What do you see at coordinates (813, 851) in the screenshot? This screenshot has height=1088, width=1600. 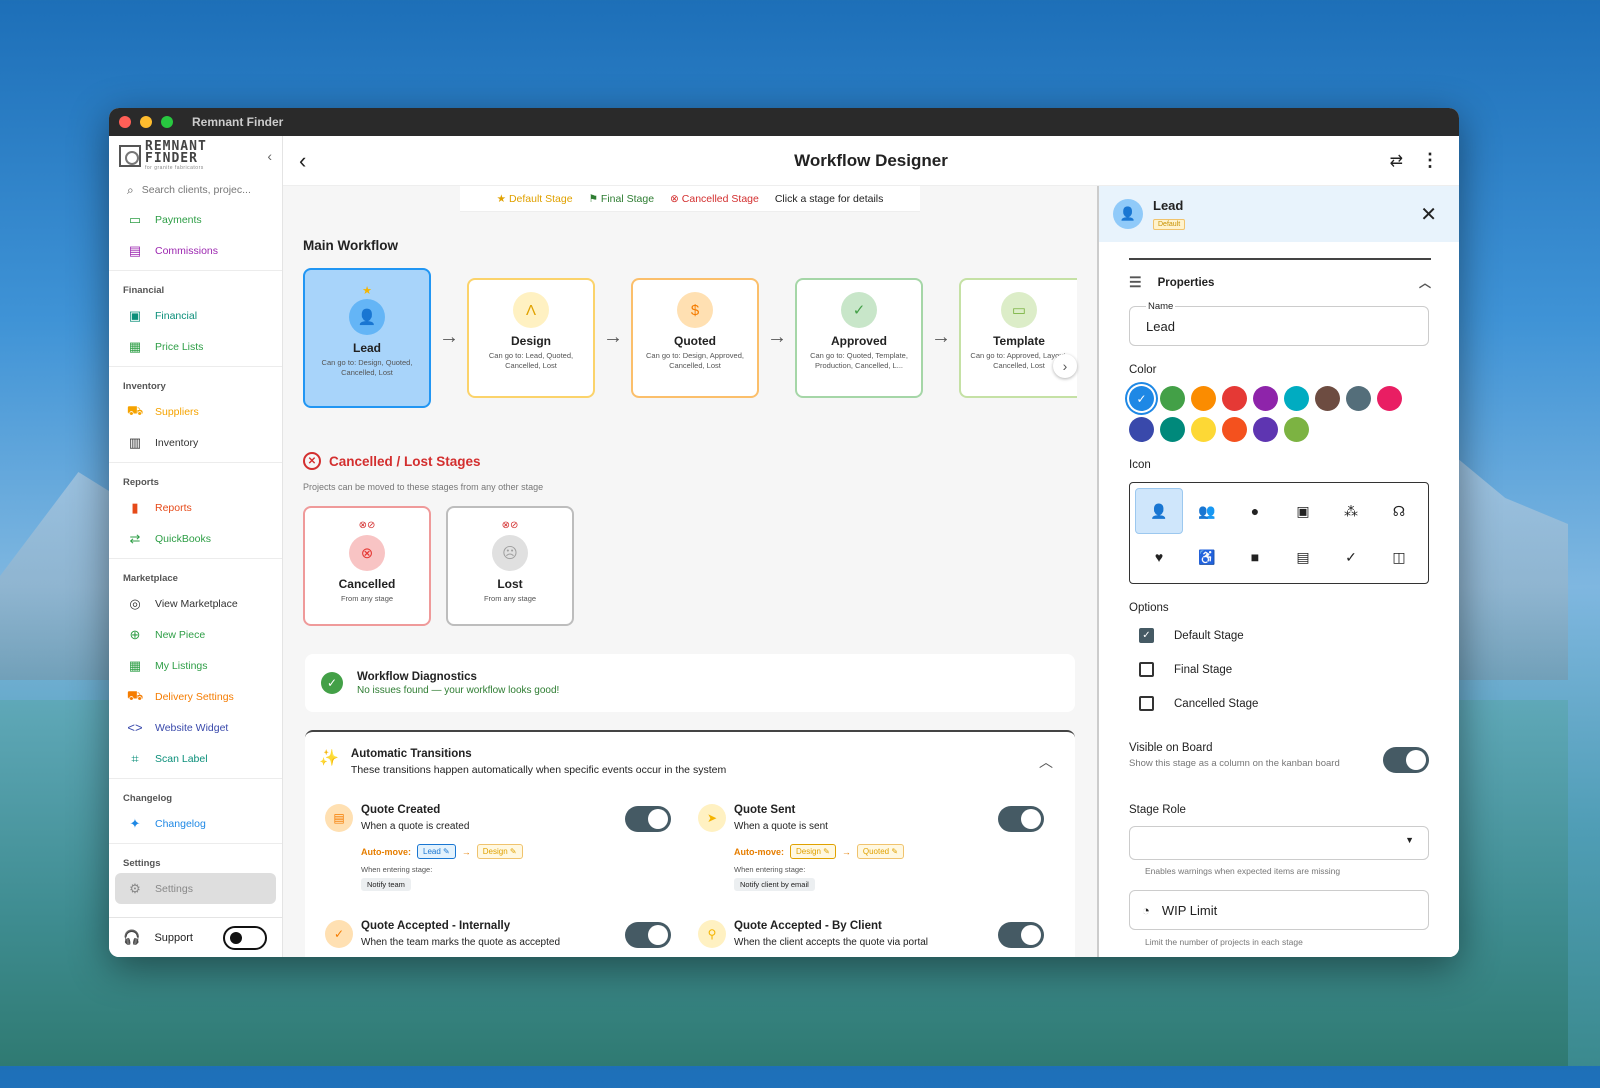 I see `from-stage-chip: Design ✎` at bounding box center [813, 851].